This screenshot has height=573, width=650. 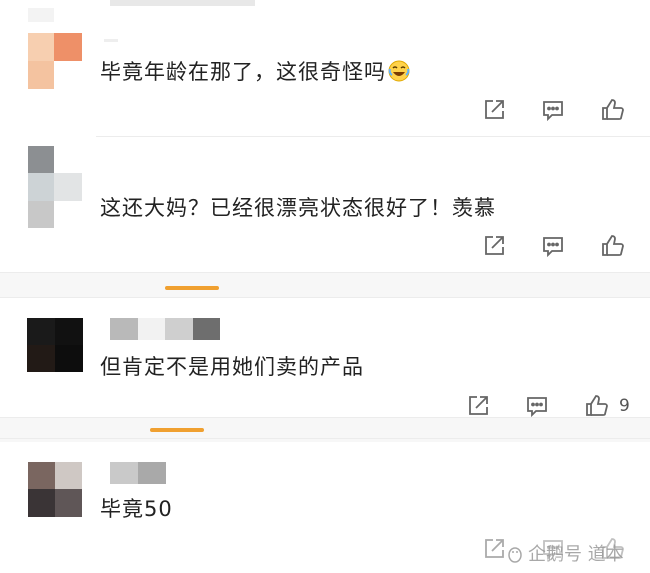 I want to click on comment-text: 这还大妈？已经很漂亮状态很好了！羡慕, so click(x=298, y=208).